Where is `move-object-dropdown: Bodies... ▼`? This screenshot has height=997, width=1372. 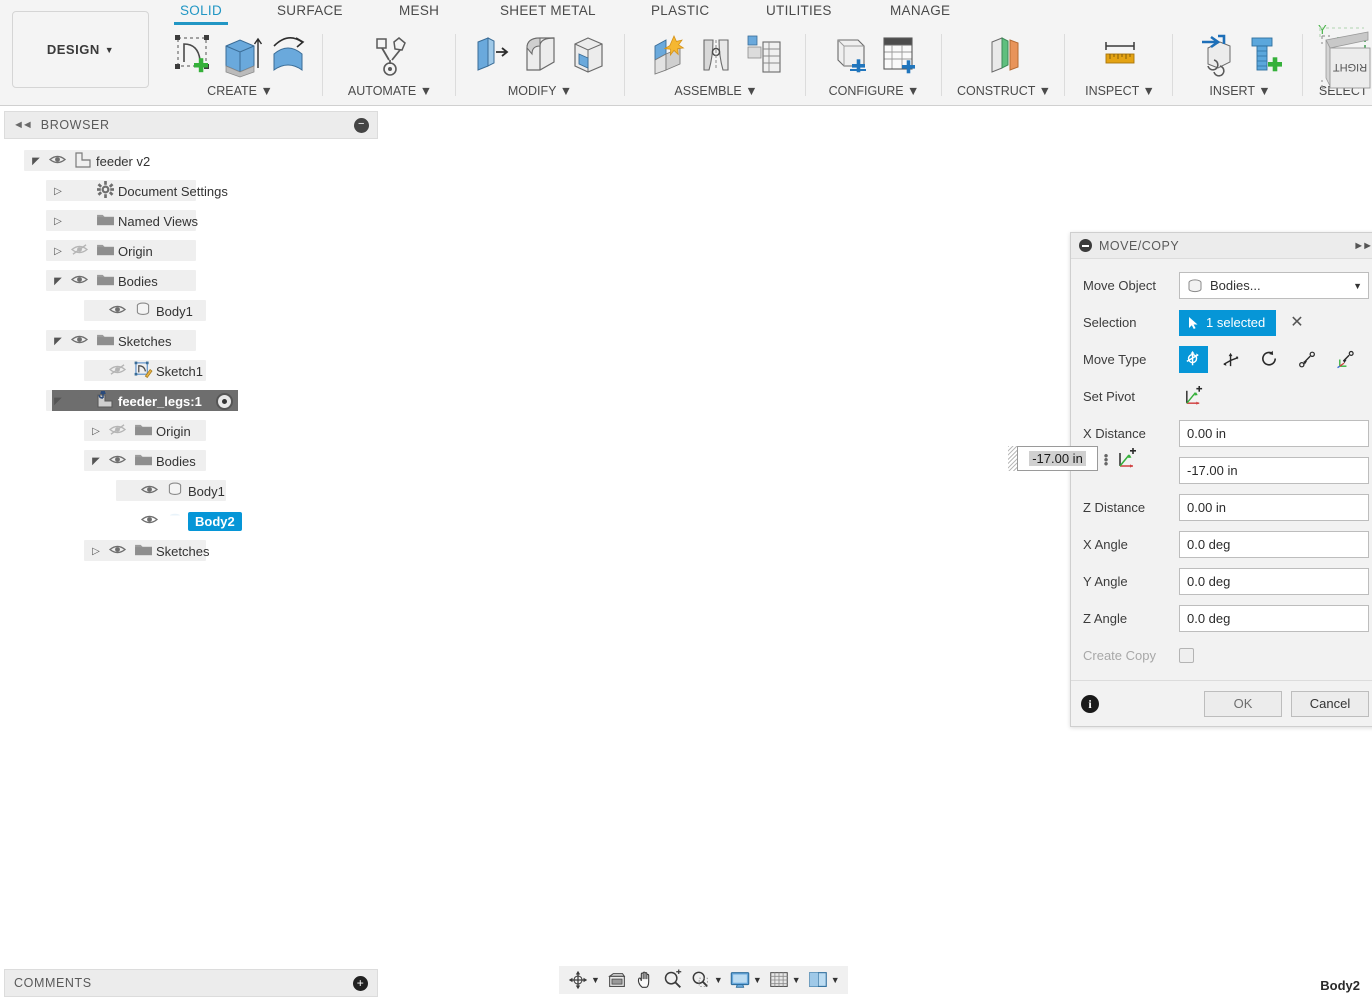 move-object-dropdown: Bodies... ▼ is located at coordinates (1274, 285).